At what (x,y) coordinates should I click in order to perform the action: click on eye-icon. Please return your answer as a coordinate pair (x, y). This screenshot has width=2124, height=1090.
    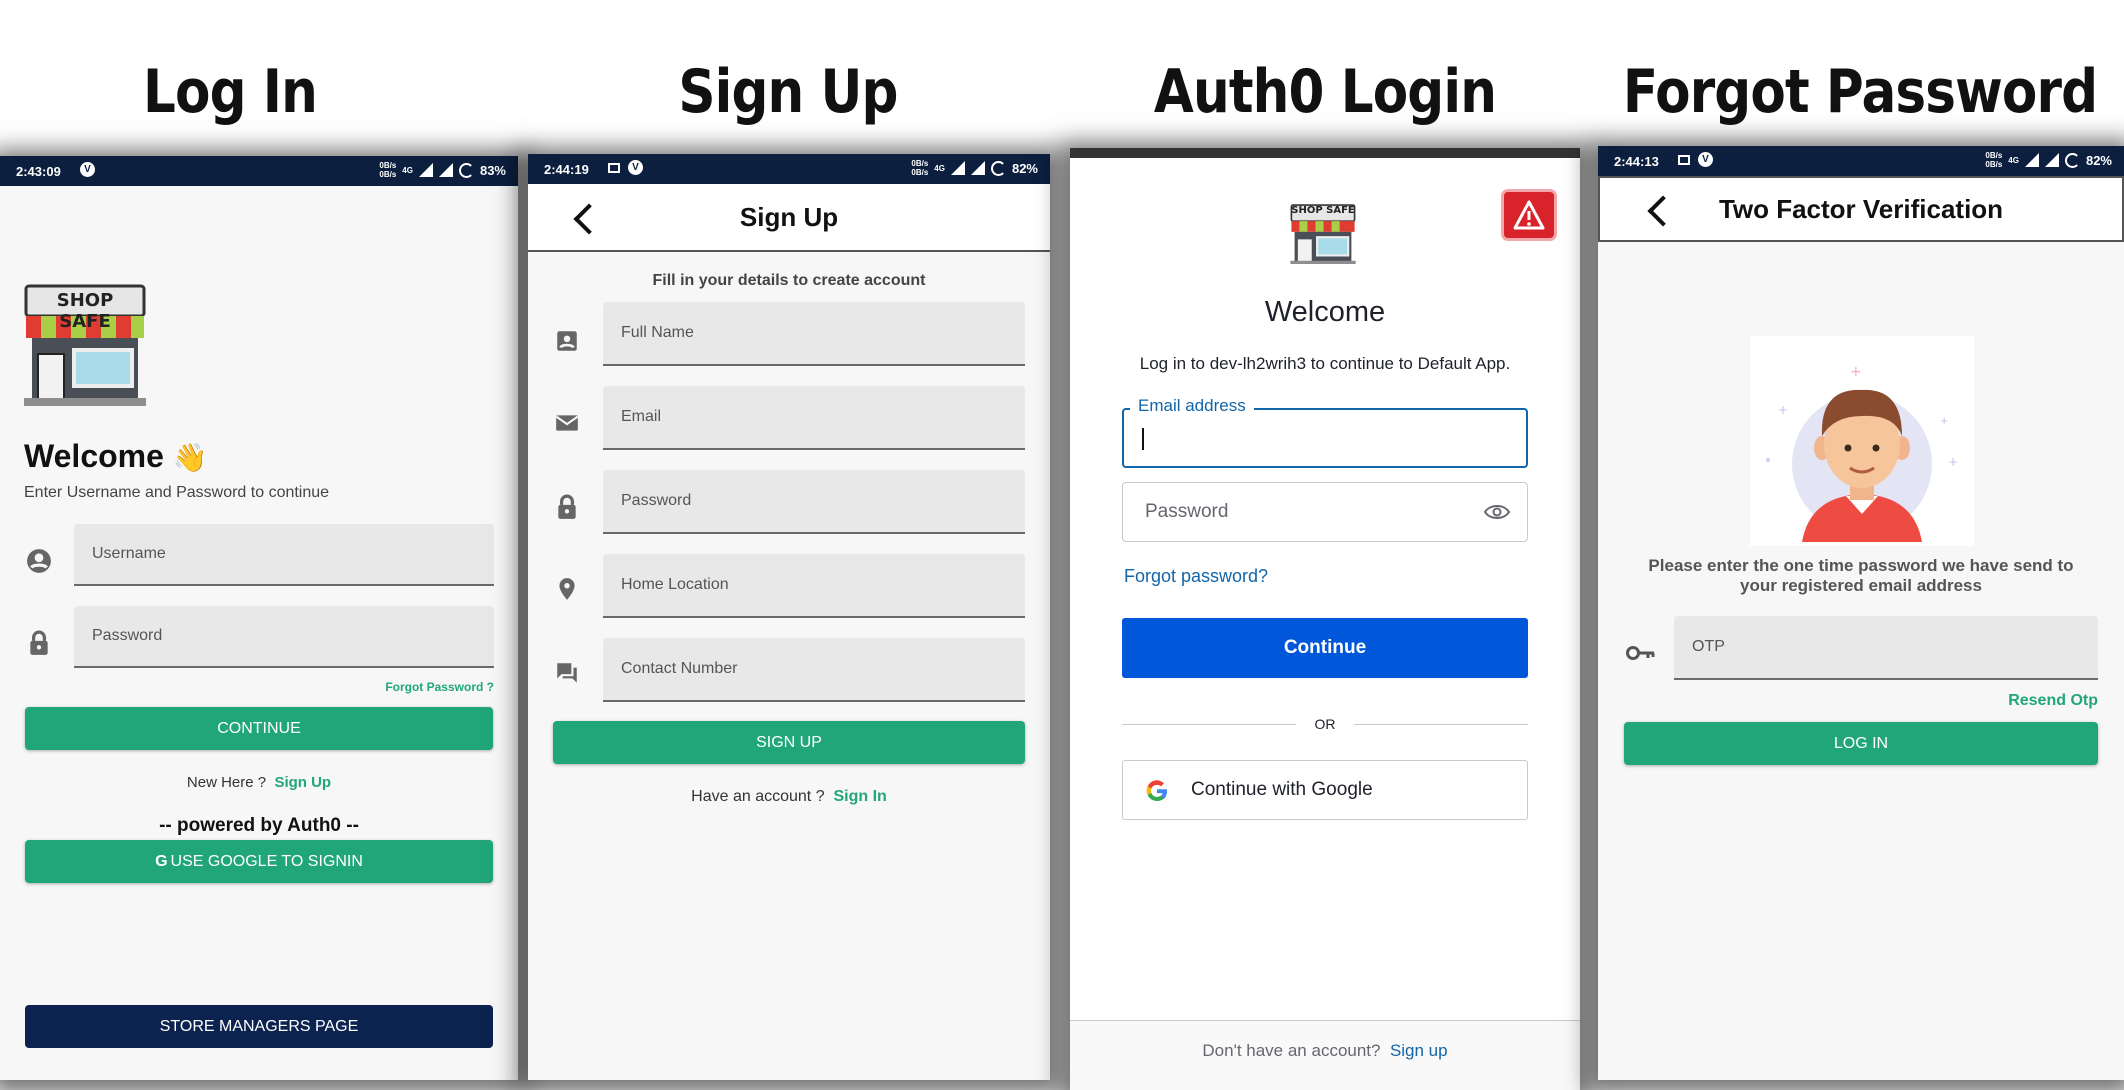
    Looking at the image, I should click on (1497, 512).